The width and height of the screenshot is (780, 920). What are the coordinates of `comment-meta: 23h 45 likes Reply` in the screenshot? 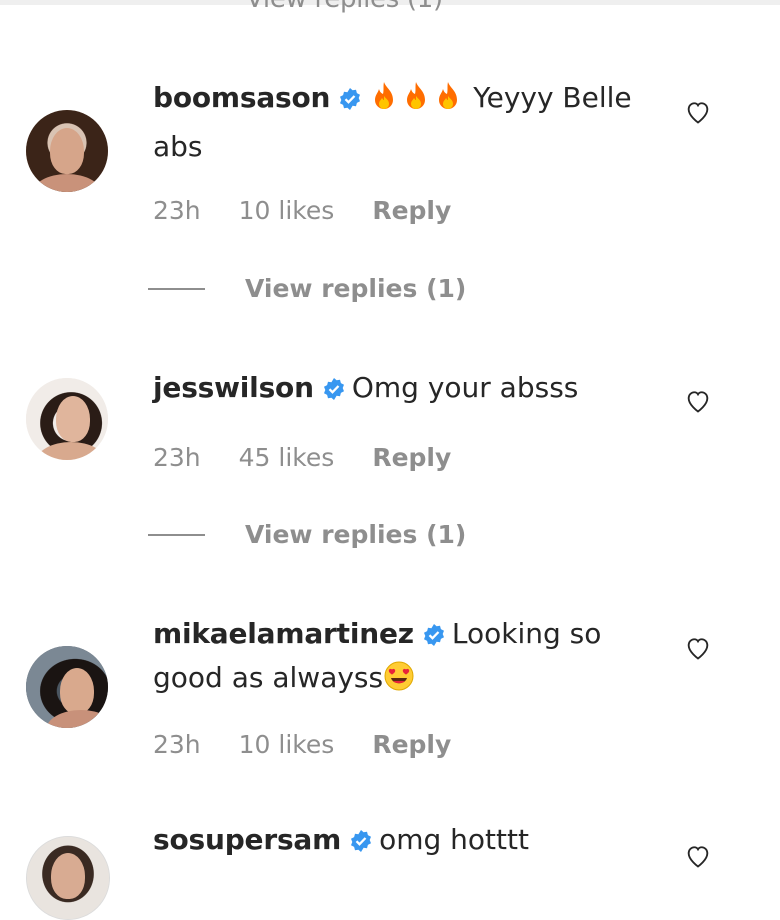 It's located at (321, 457).